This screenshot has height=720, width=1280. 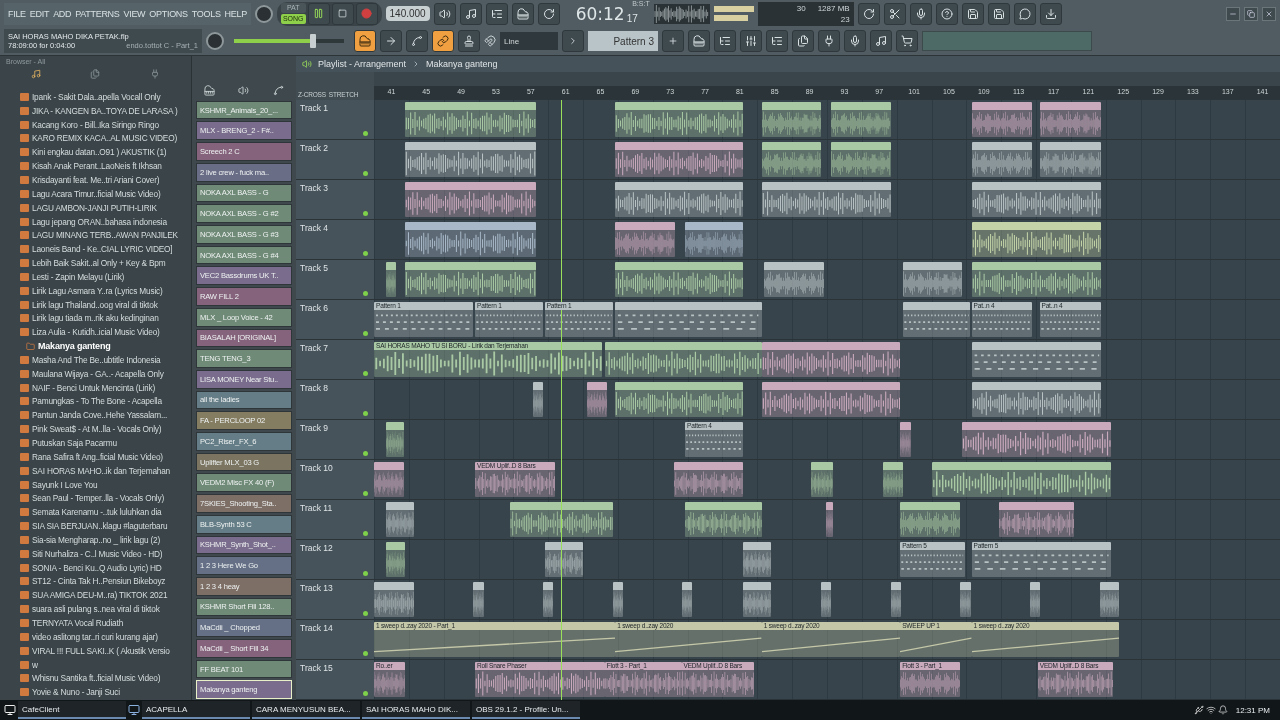 I want to click on play-pattern-button, so click(x=573, y=41).